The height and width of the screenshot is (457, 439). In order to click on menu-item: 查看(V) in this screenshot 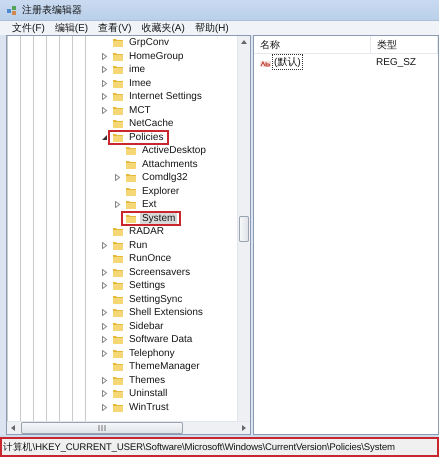, I will do `click(115, 28)`.